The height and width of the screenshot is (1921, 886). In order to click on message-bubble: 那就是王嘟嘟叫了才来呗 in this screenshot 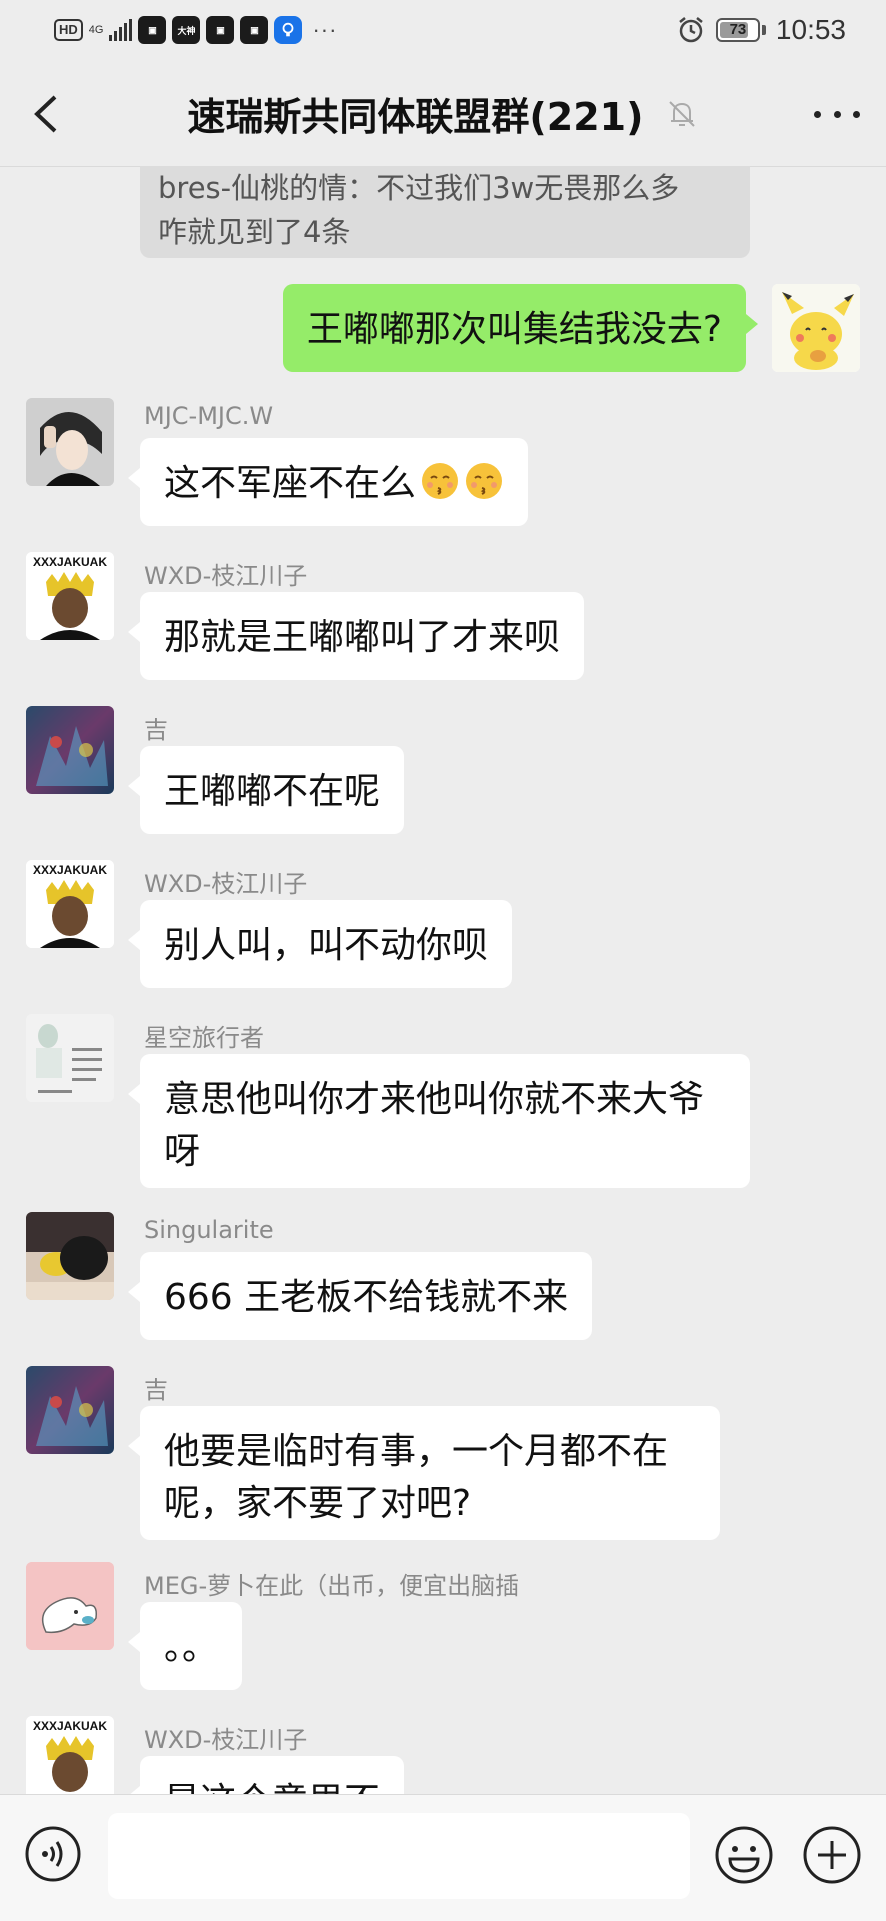, I will do `click(356, 636)`.